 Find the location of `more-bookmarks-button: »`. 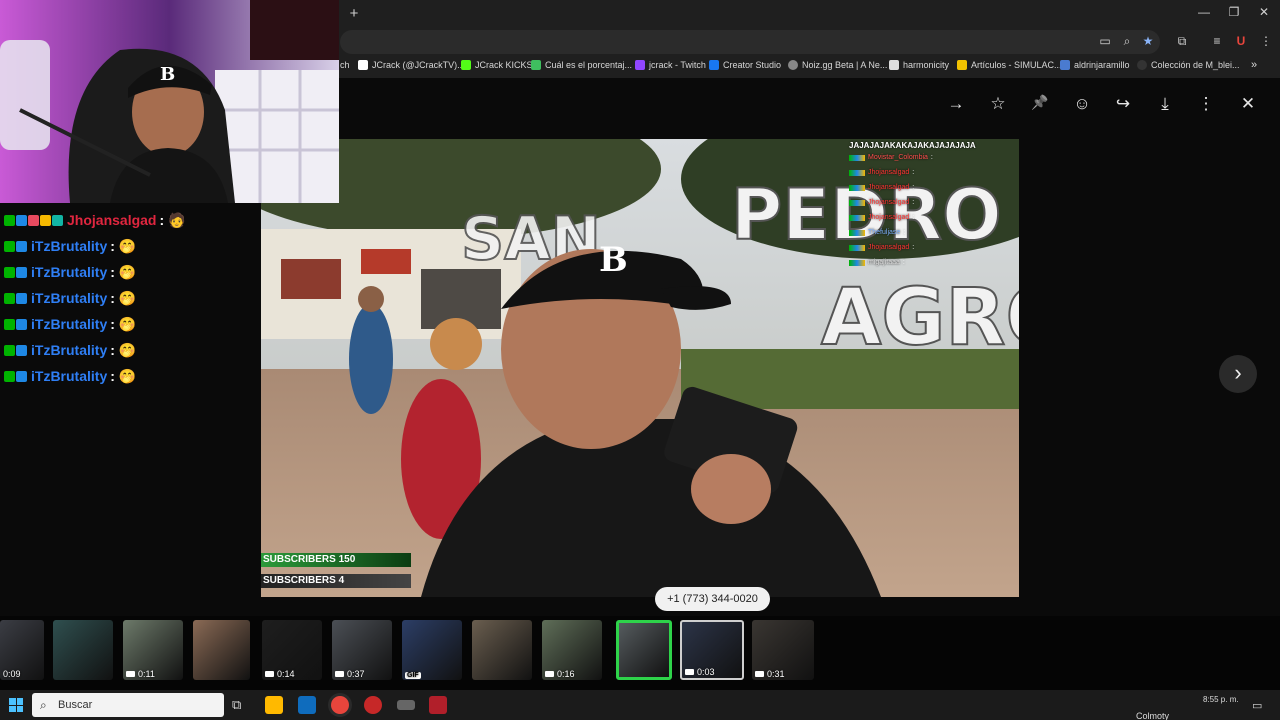

more-bookmarks-button: » is located at coordinates (1254, 65).